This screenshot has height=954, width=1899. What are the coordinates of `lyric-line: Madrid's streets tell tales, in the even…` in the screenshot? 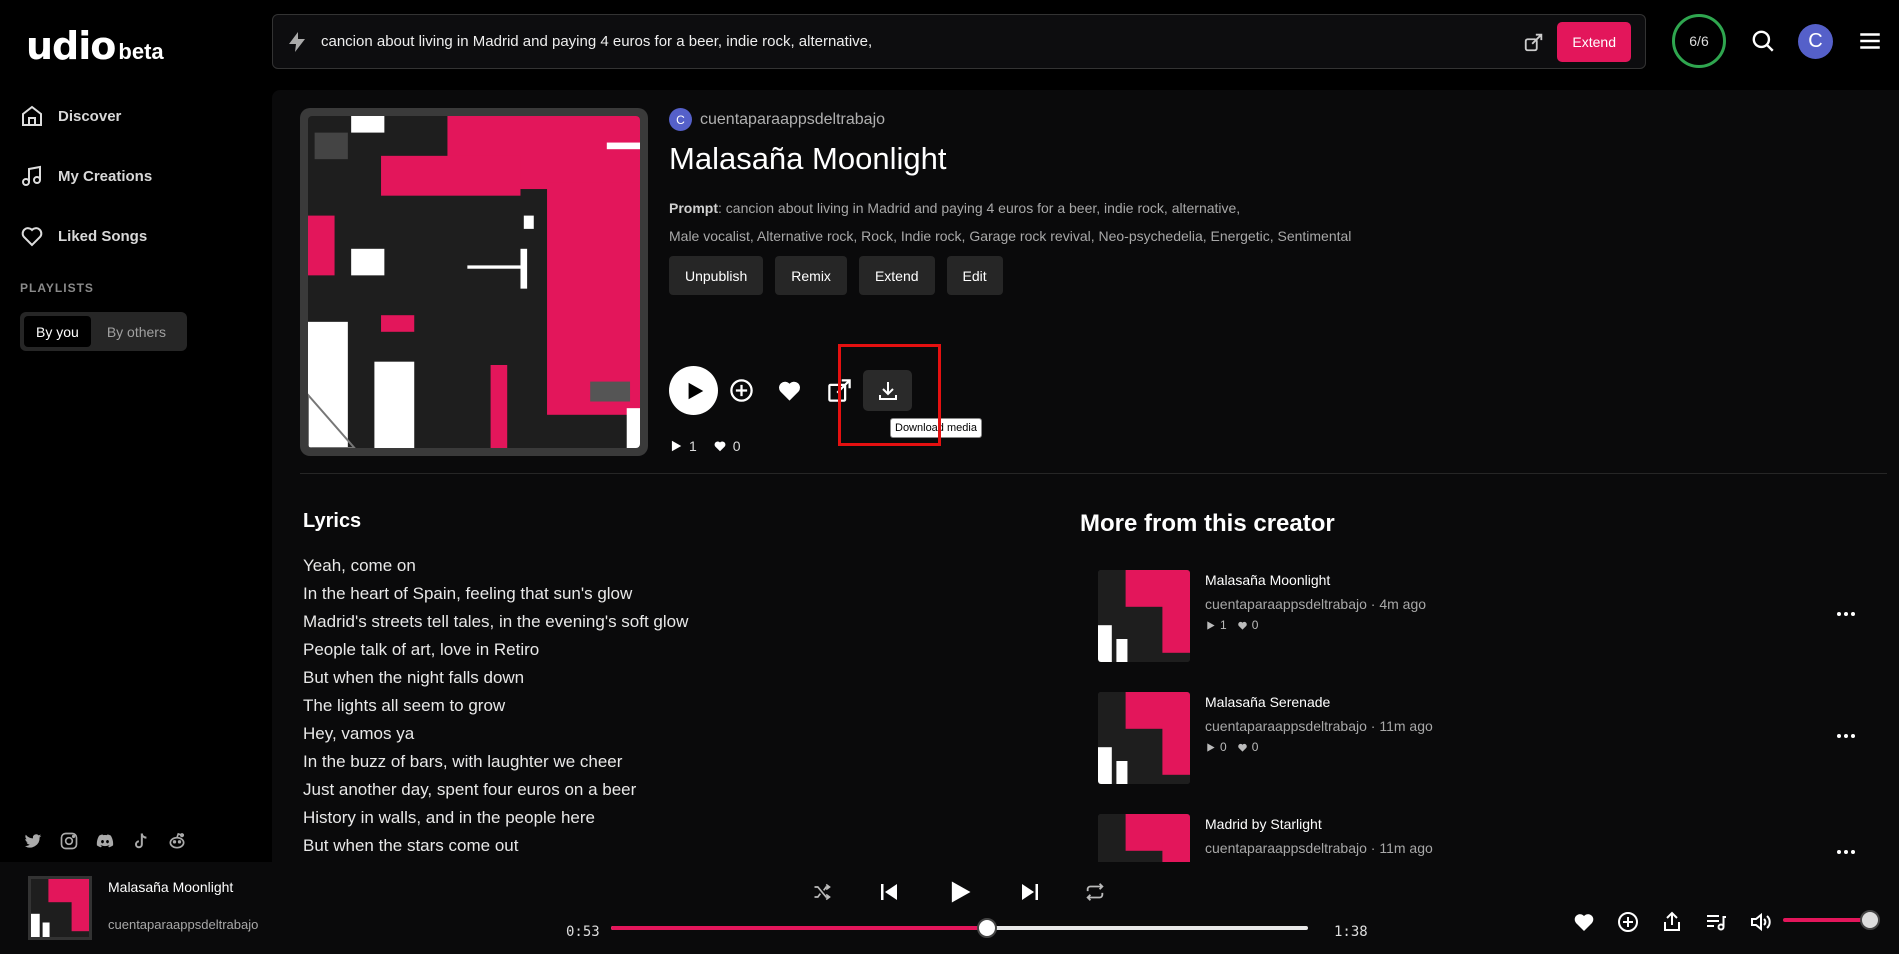 It's located at (496, 621).